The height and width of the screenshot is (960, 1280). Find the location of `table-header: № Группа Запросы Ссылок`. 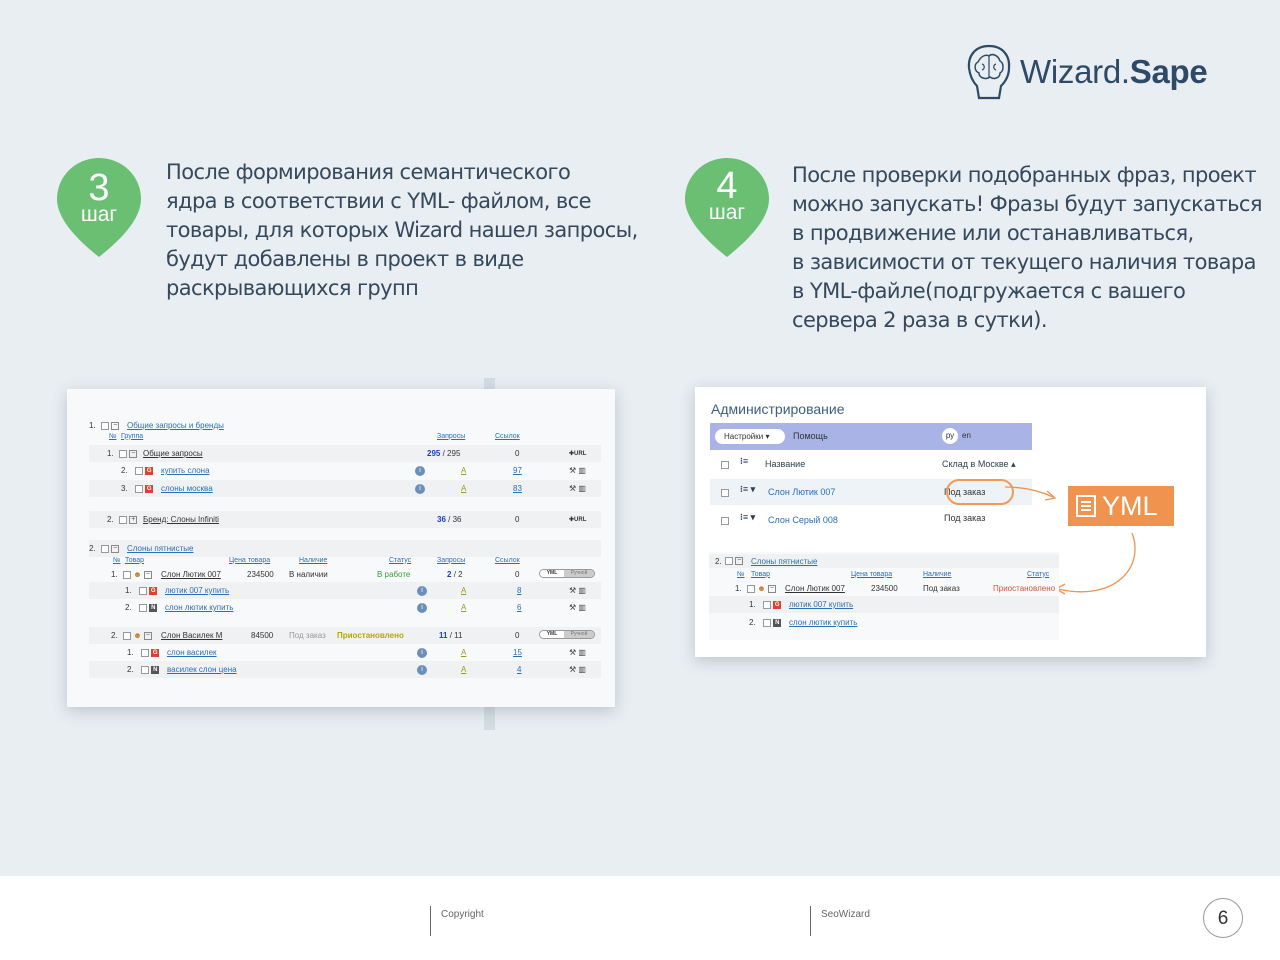

table-header: № Группа Запросы Ссылок is located at coordinates (314, 436).